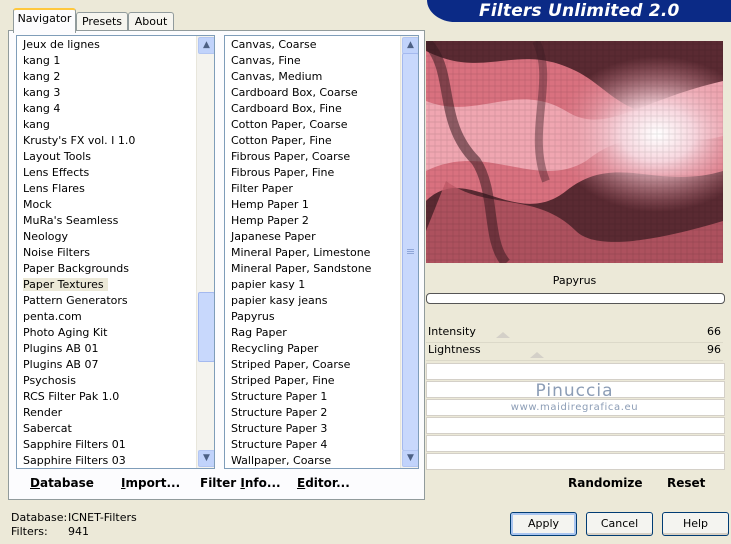 The width and height of the screenshot is (731, 544). I want to click on lightness-slider: Lightness 96, so click(574, 351).